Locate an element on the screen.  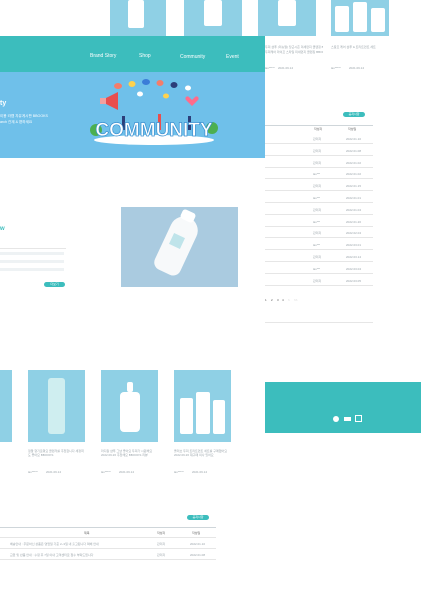
hero-side-title: ty is located at coordinates (3, 103).